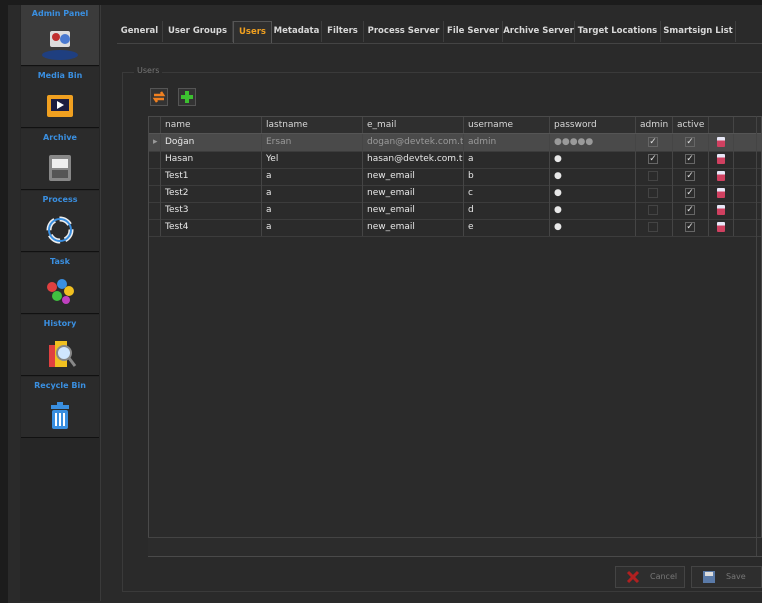 The width and height of the screenshot is (762, 603). Describe the element at coordinates (297, 31) in the screenshot. I see `tab-metadata: Metadata` at that location.